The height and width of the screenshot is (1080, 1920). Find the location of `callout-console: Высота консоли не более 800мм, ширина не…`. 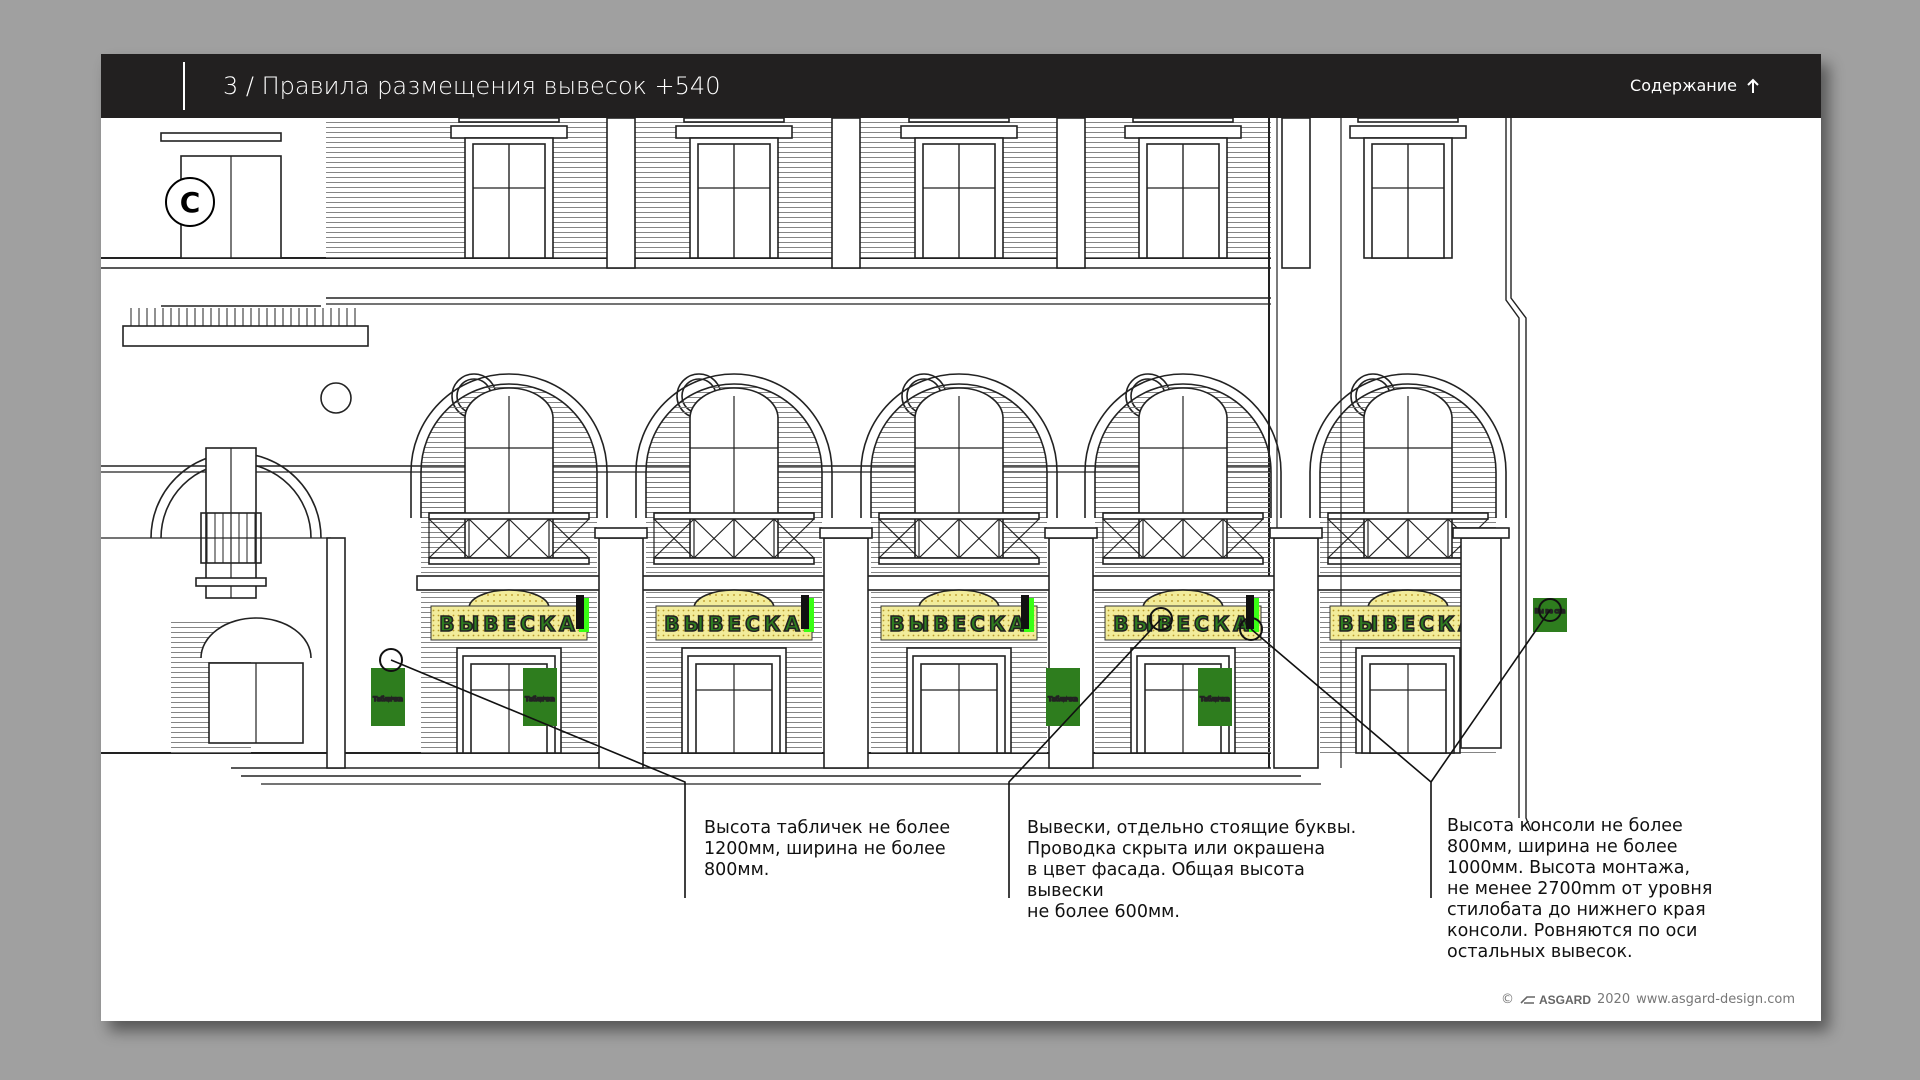

callout-console: Высота консоли не более 800мм, ширина не… is located at coordinates (1580, 889).